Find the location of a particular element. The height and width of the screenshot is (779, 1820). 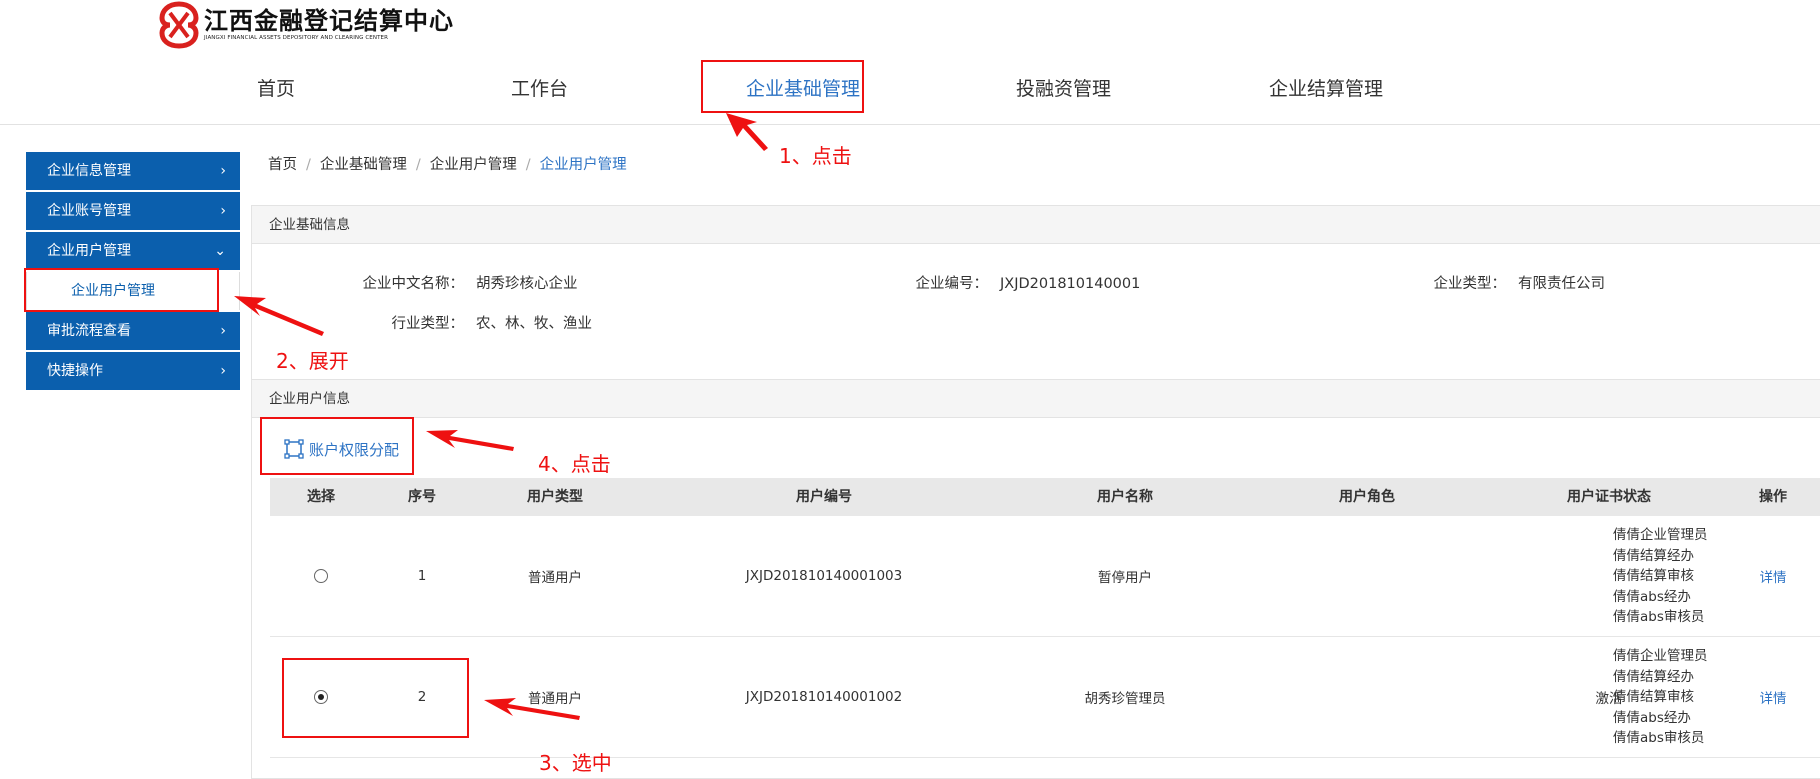

annotation-step1: 1、点击 is located at coordinates (815, 156).